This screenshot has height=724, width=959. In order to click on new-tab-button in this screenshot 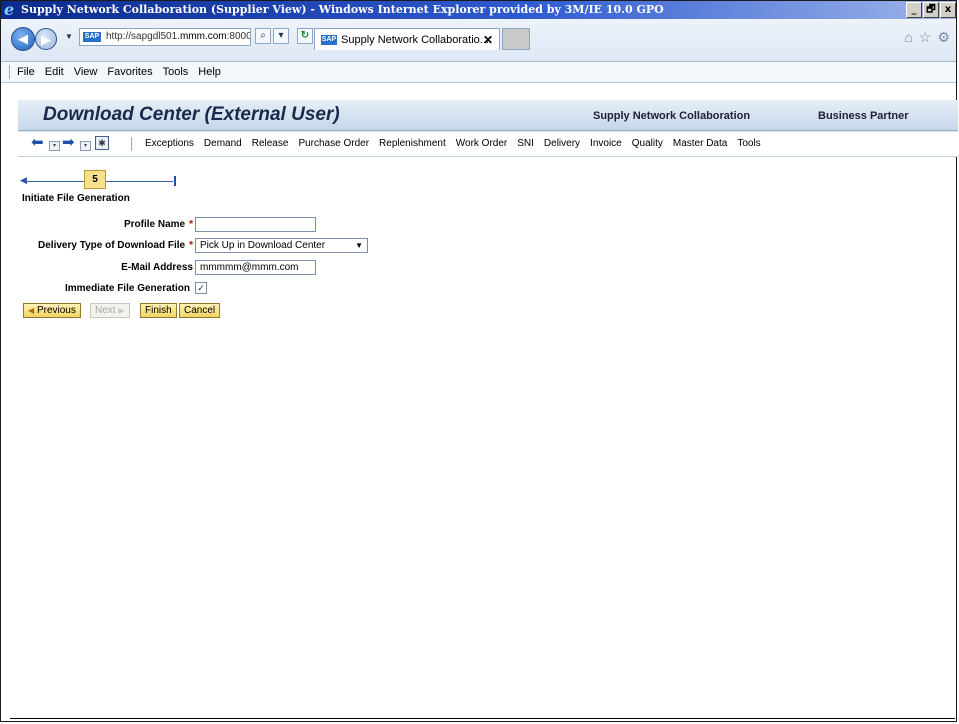, I will do `click(516, 39)`.